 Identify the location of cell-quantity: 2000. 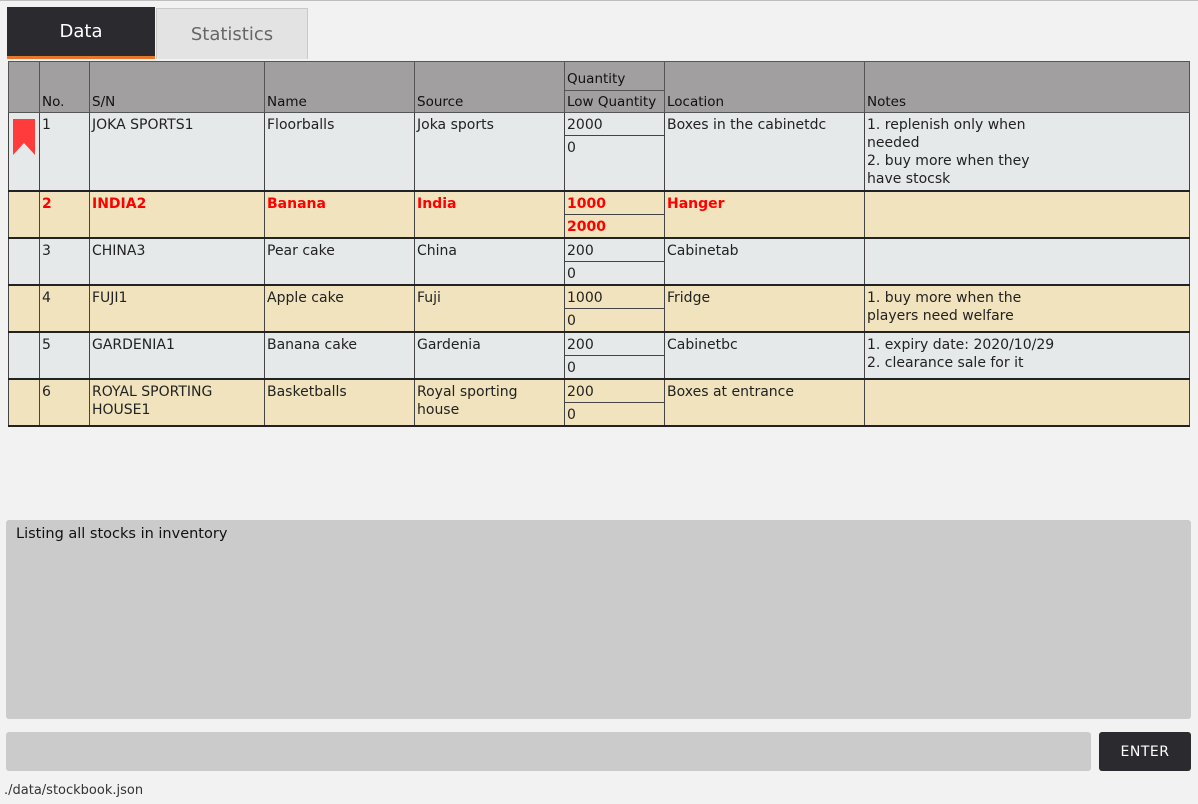
(614, 124).